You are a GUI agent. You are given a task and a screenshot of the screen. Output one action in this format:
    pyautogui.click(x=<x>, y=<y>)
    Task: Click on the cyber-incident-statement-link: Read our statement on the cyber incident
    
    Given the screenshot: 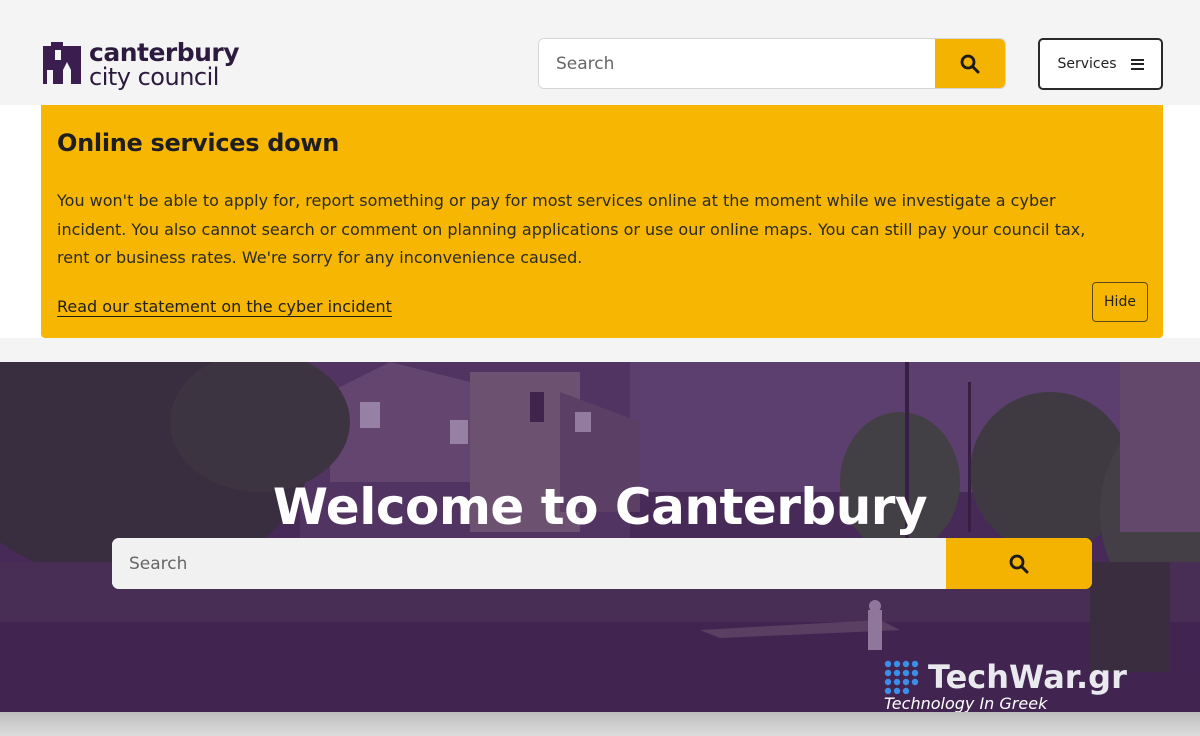 What is the action you would take?
    pyautogui.click(x=224, y=306)
    